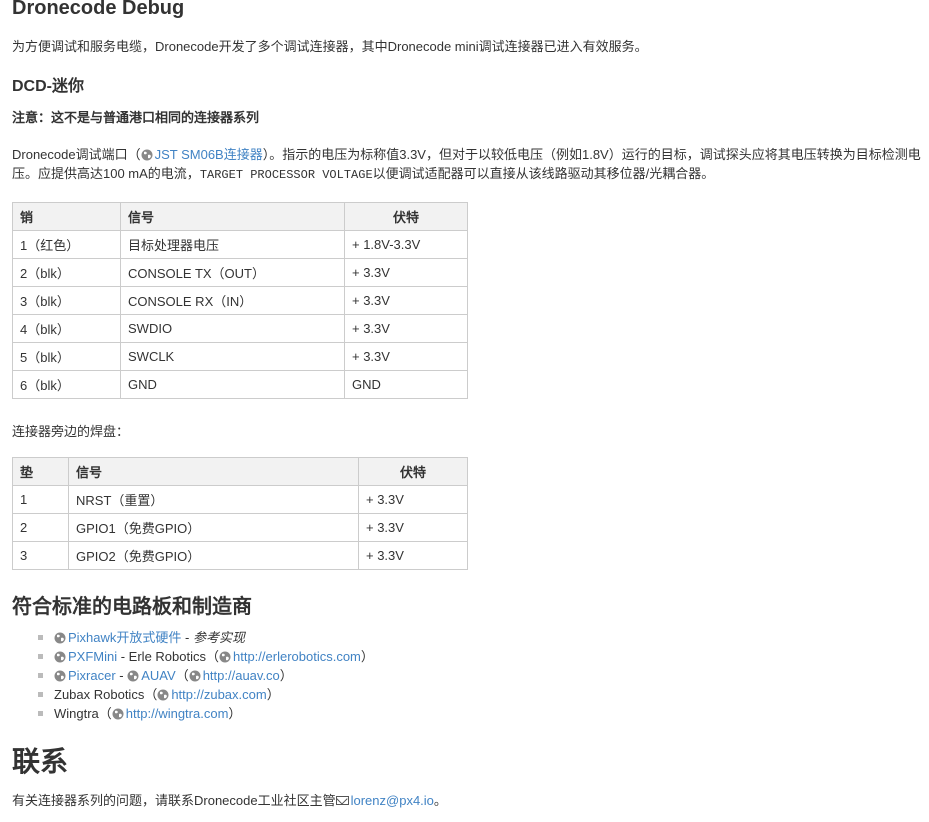  Describe the element at coordinates (92, 656) in the screenshot. I see `pxfmini-link: PXFMini` at that location.